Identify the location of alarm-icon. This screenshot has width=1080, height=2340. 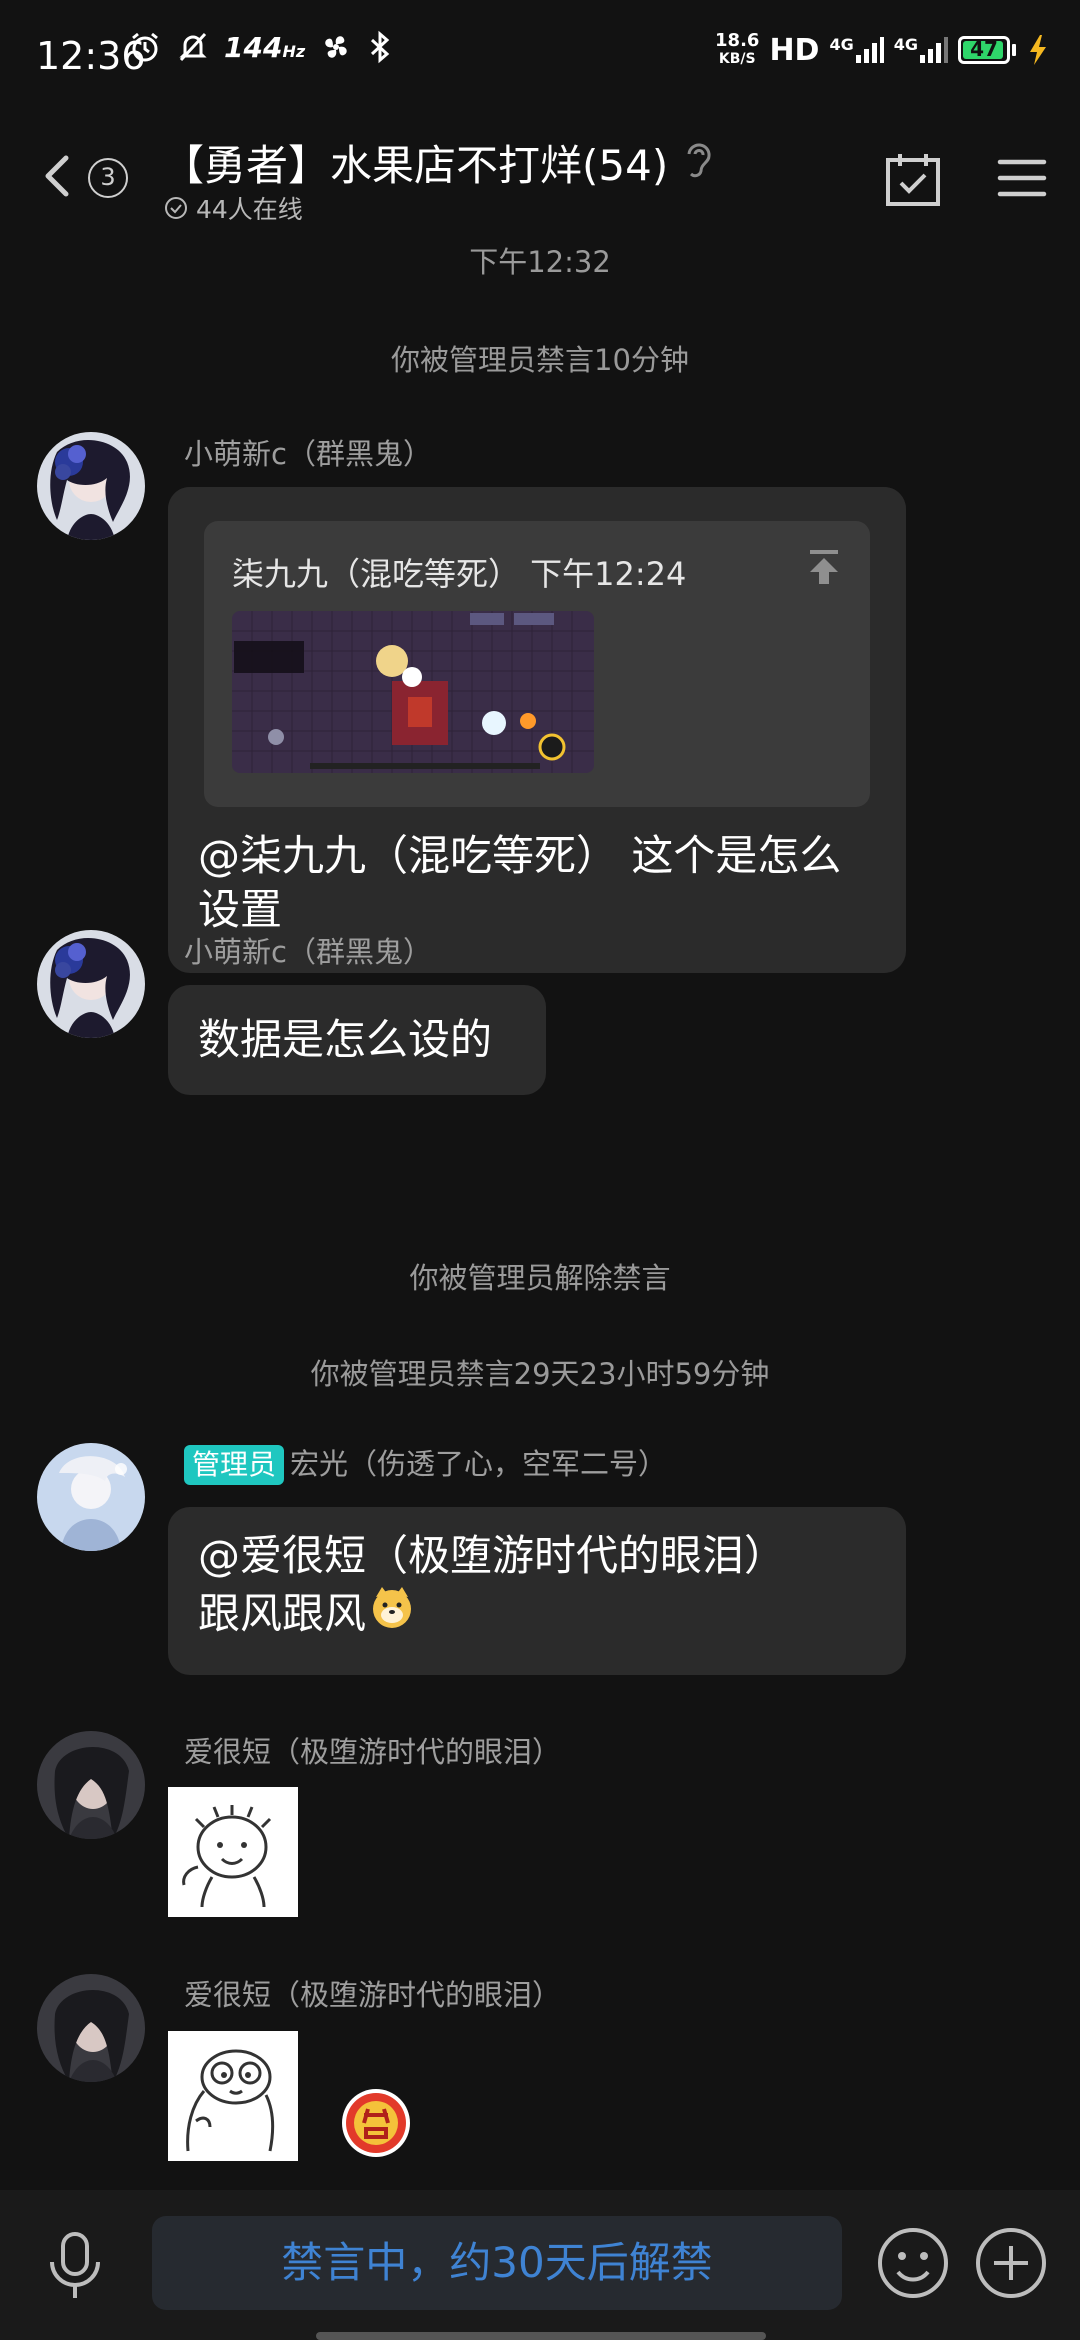
(145, 47).